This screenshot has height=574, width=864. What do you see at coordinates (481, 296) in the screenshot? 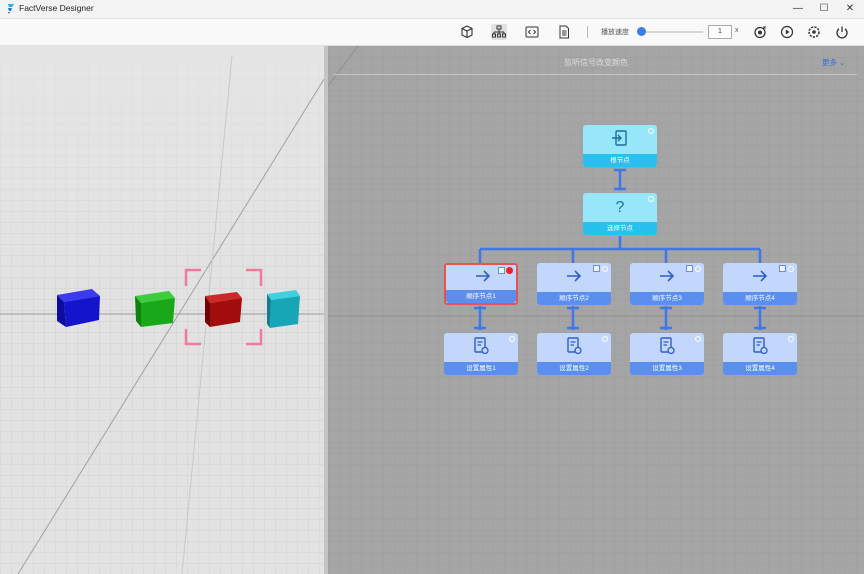
I see `sequence-node-label: 顺序节点1` at bounding box center [481, 296].